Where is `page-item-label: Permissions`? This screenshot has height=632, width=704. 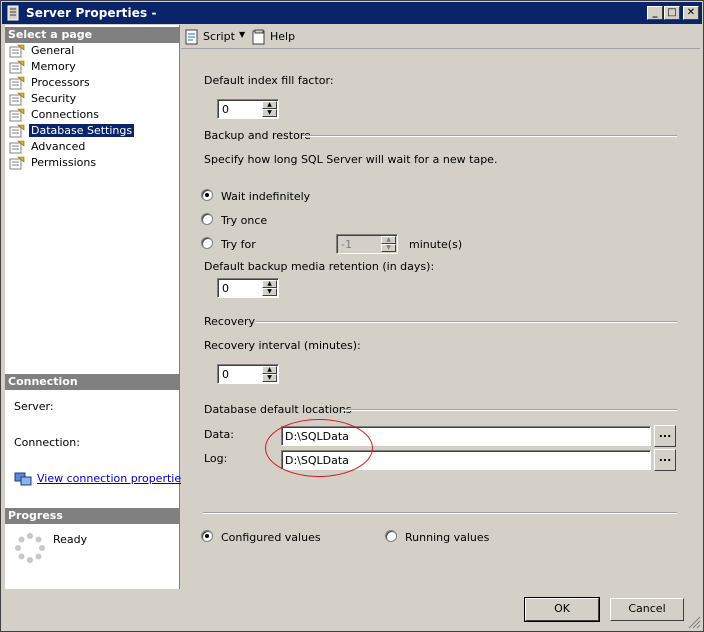
page-item-label: Permissions is located at coordinates (64, 162).